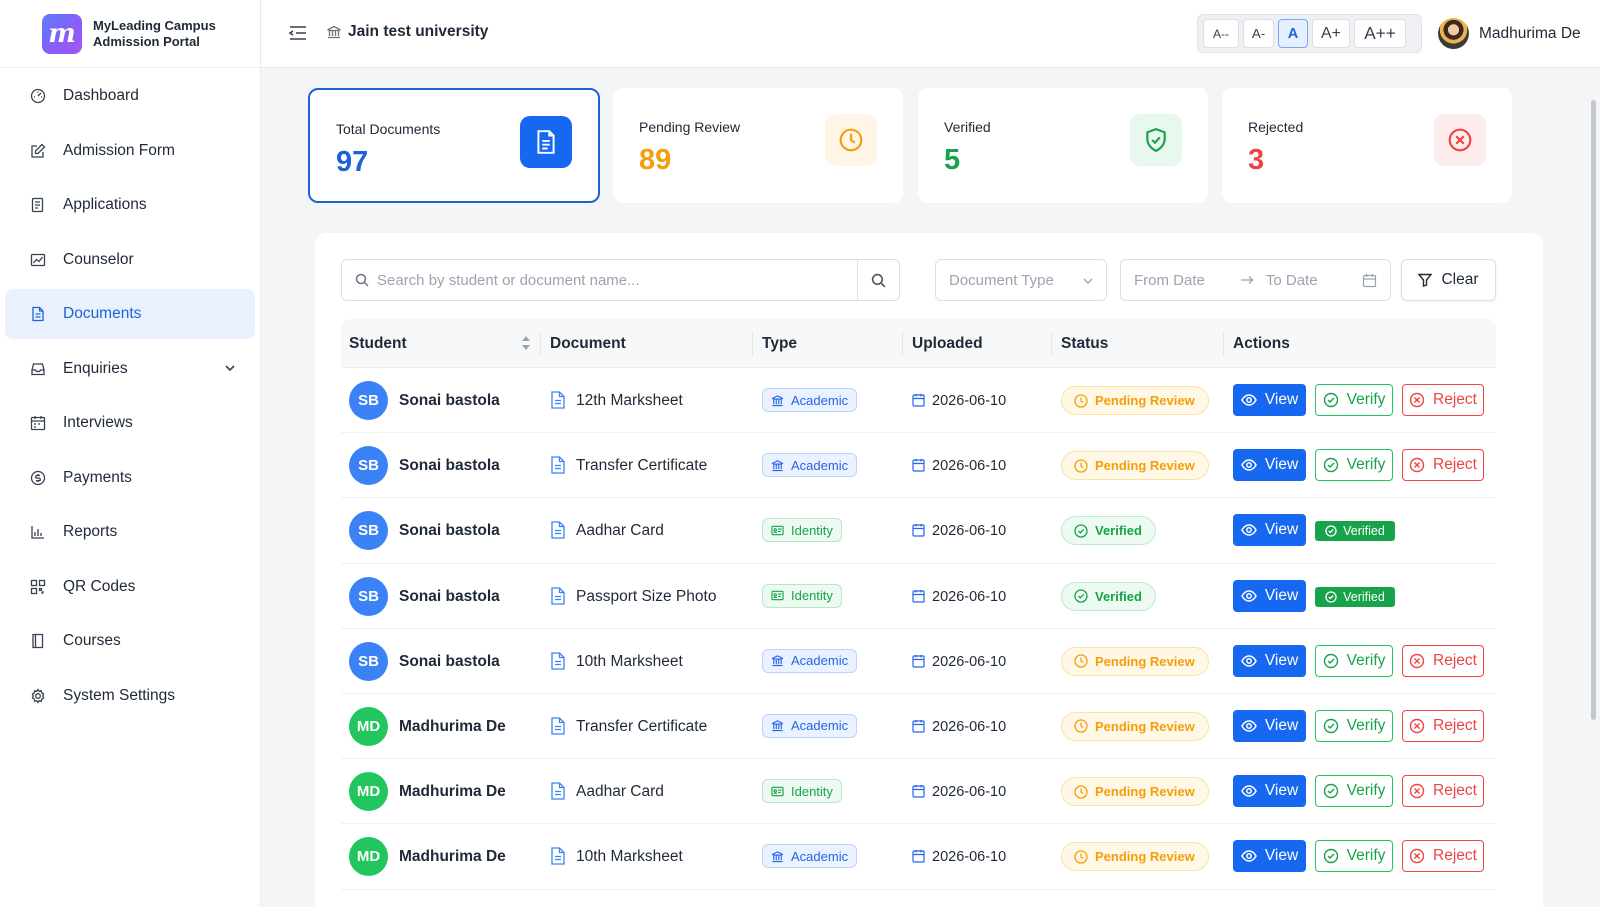 The image size is (1600, 907). What do you see at coordinates (1530, 33) in the screenshot?
I see `user-name: Madhurima De` at bounding box center [1530, 33].